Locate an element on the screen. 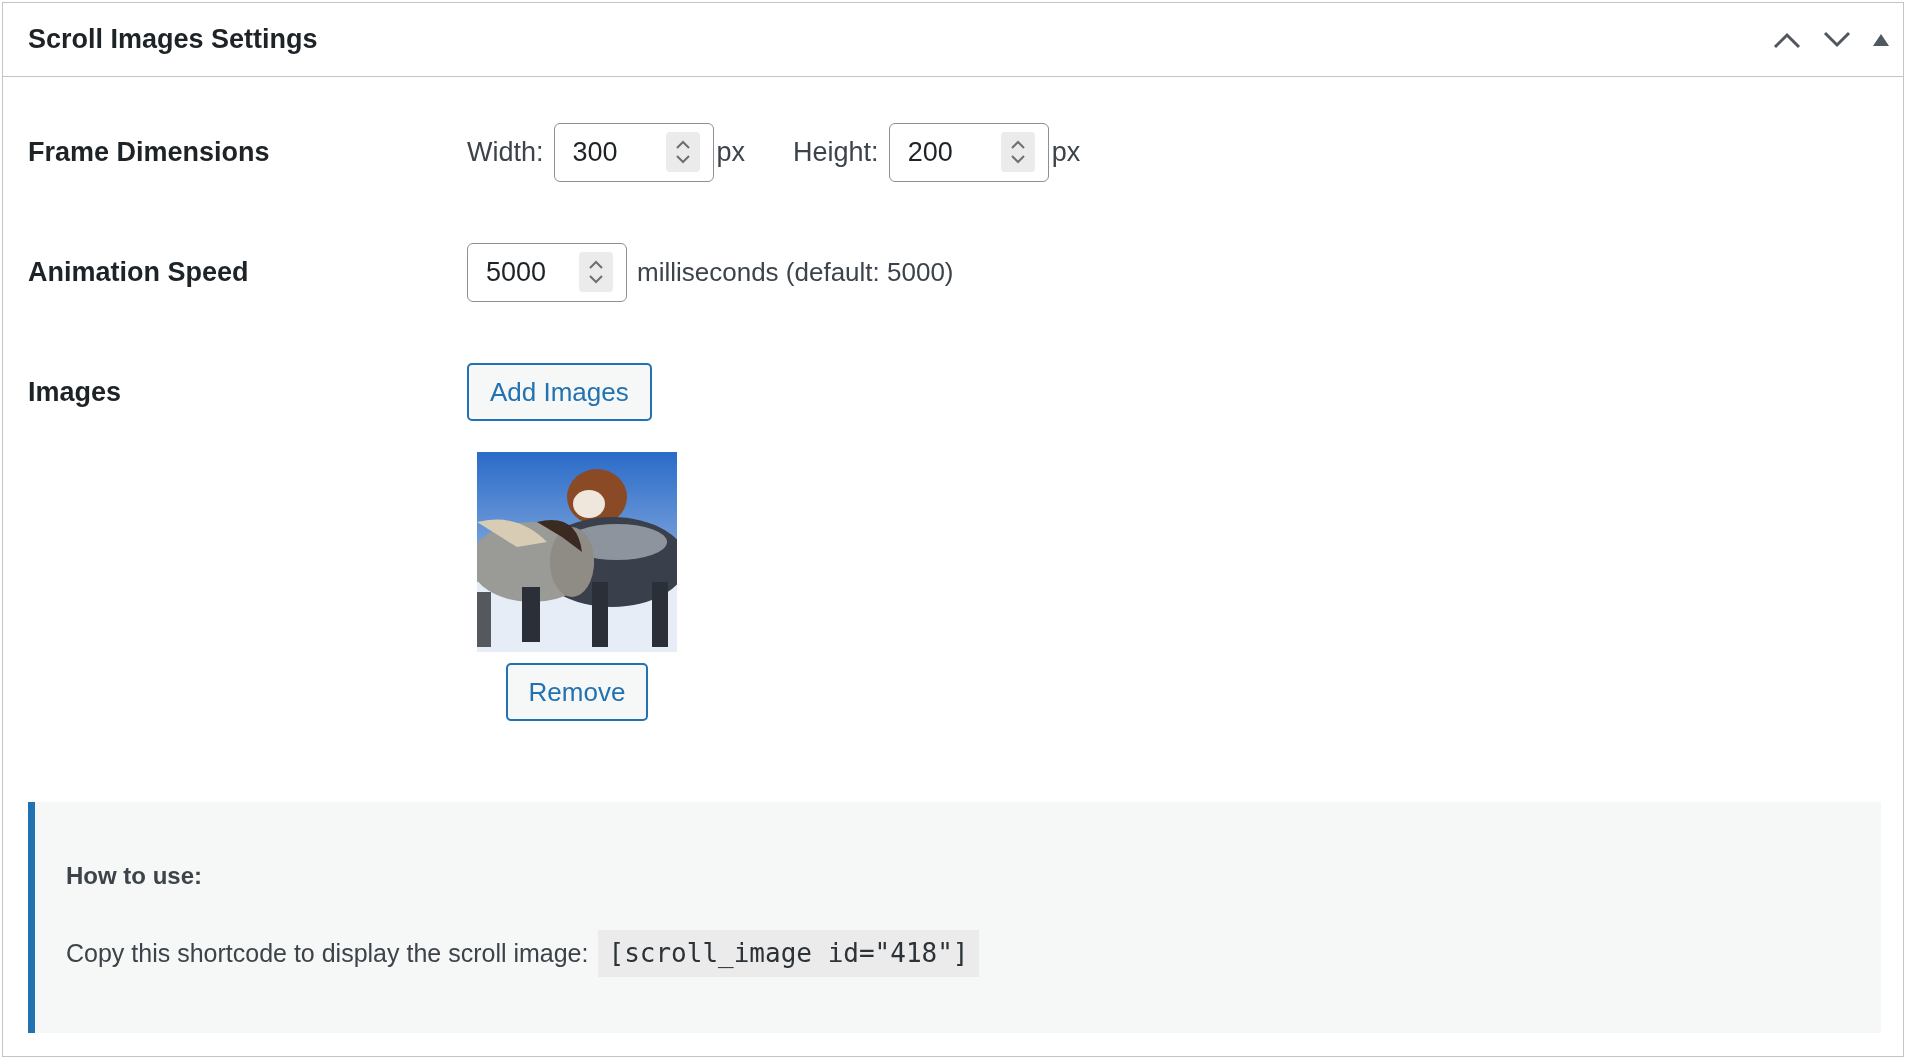 This screenshot has width=1912, height=1064. field-label: Width: is located at coordinates (505, 153).